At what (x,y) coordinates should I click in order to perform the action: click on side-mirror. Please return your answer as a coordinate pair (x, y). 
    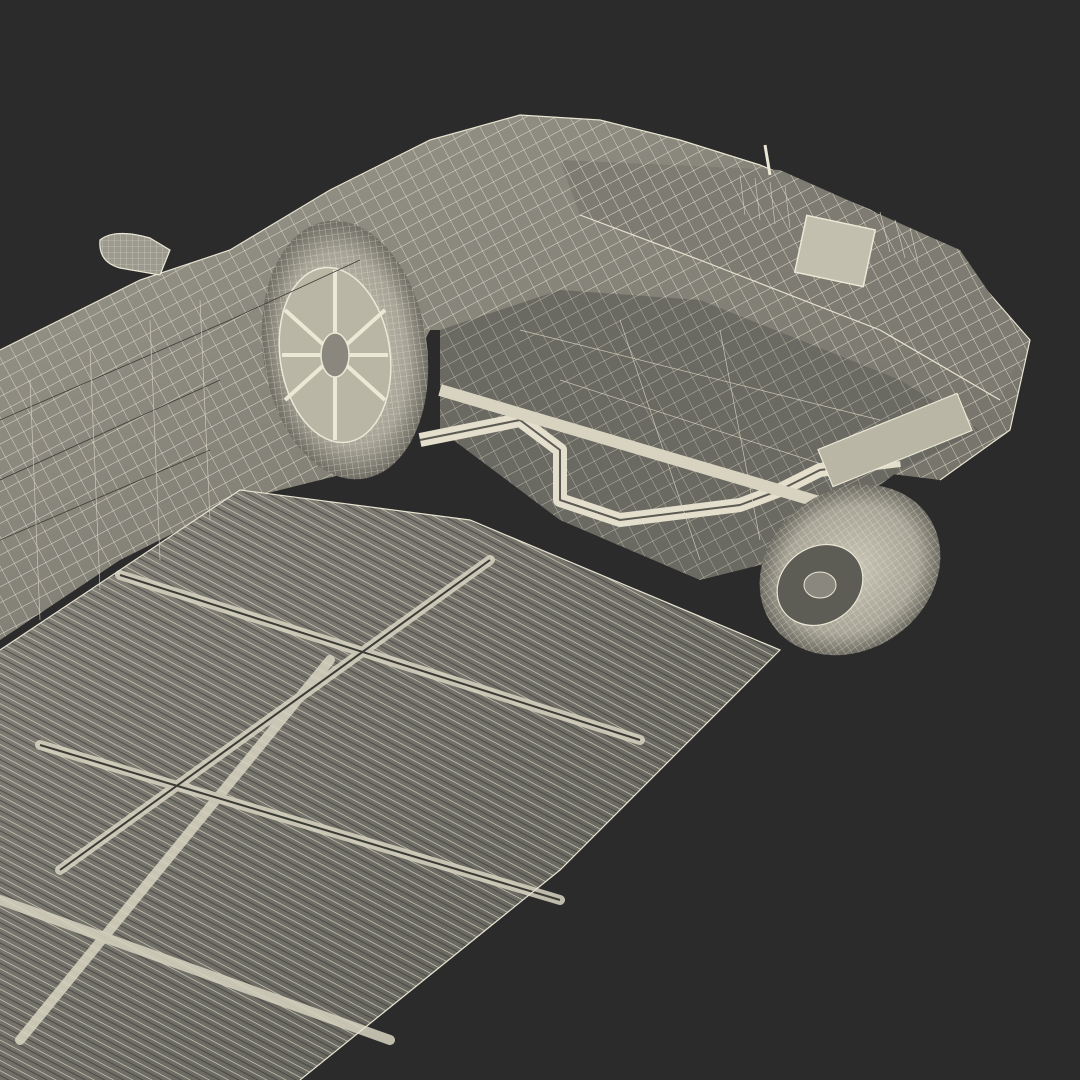
    Looking at the image, I should click on (135, 254).